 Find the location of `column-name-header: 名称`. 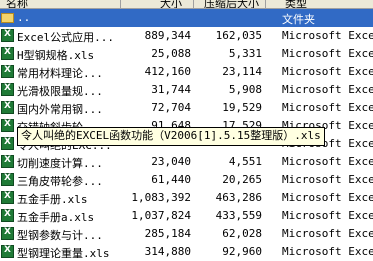

column-name-header: 名称 is located at coordinates (17, 4).